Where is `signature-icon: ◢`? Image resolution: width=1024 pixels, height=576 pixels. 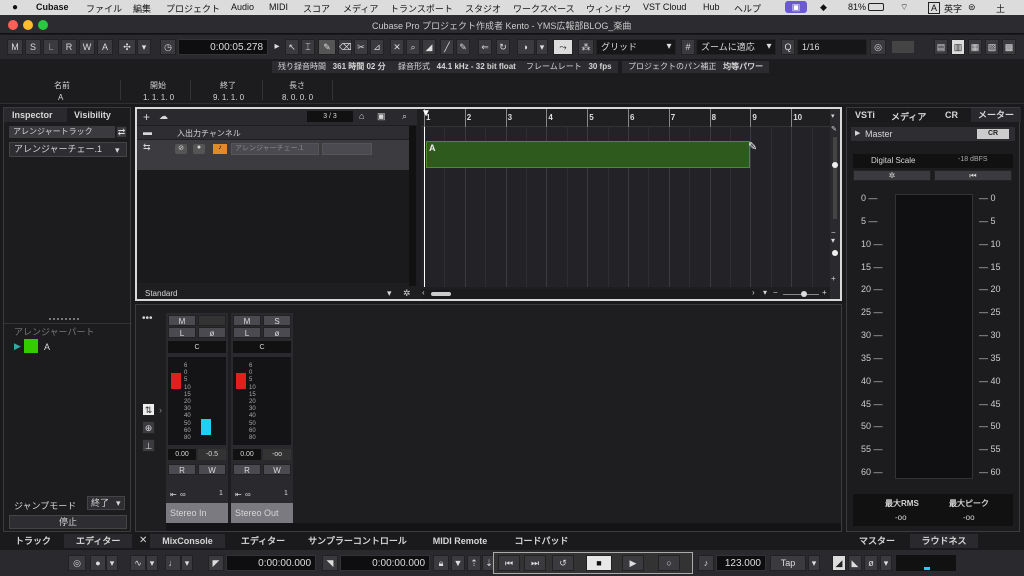
signature-icon: ◢ is located at coordinates (839, 563).